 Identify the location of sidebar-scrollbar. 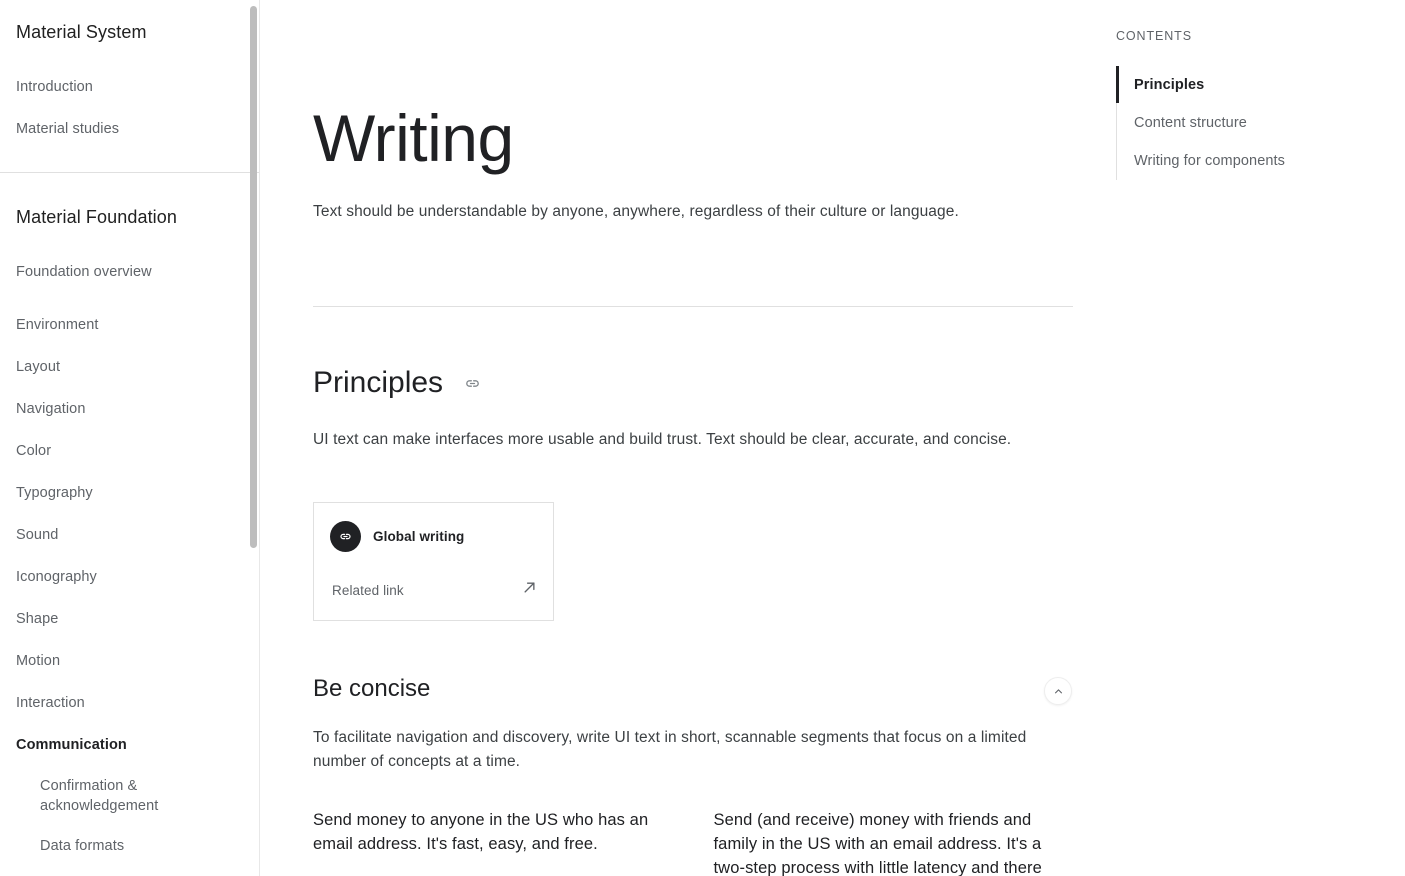
(253, 438).